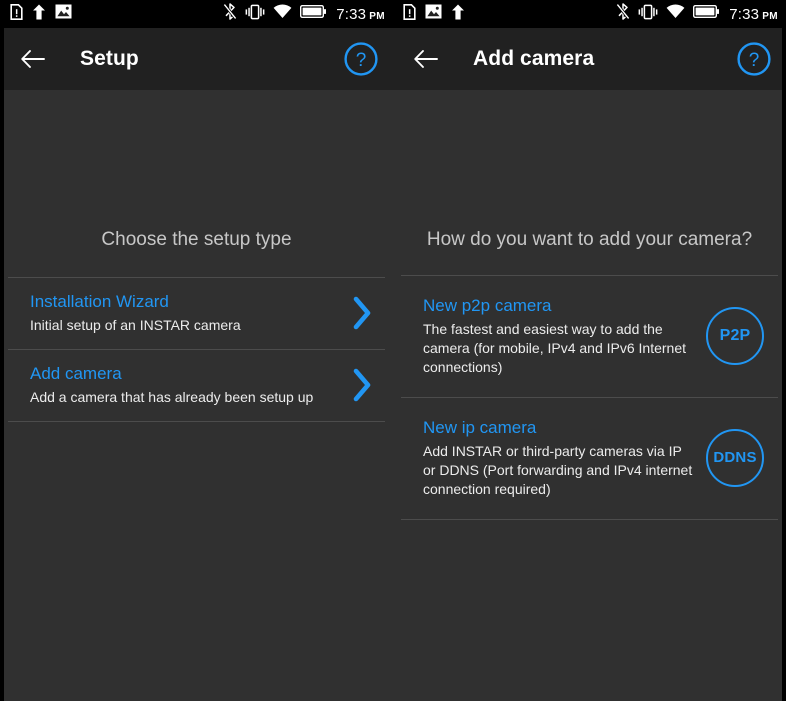  What do you see at coordinates (480, 427) in the screenshot?
I see `list-item-title: New ip camera` at bounding box center [480, 427].